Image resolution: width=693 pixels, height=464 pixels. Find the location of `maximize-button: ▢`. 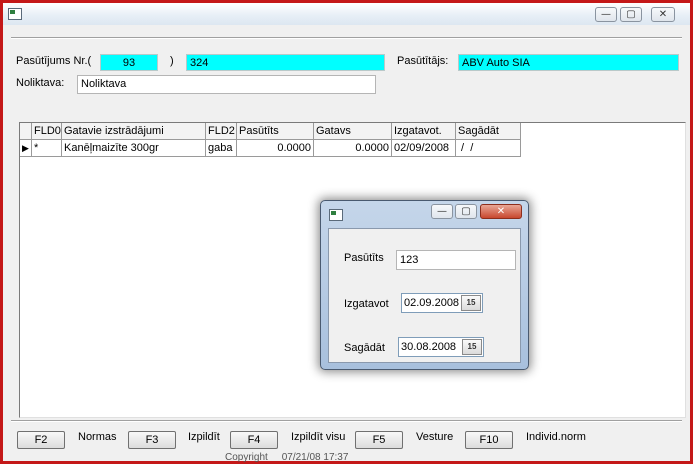

maximize-button: ▢ is located at coordinates (631, 14).